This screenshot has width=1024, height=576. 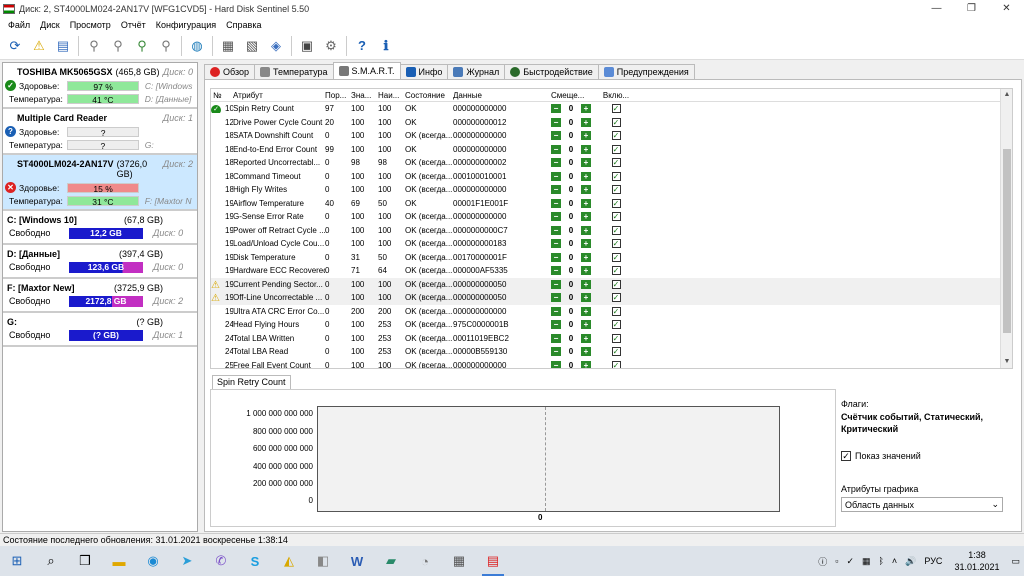 I want to click on viber-icon: ✆, so click(x=221, y=561).